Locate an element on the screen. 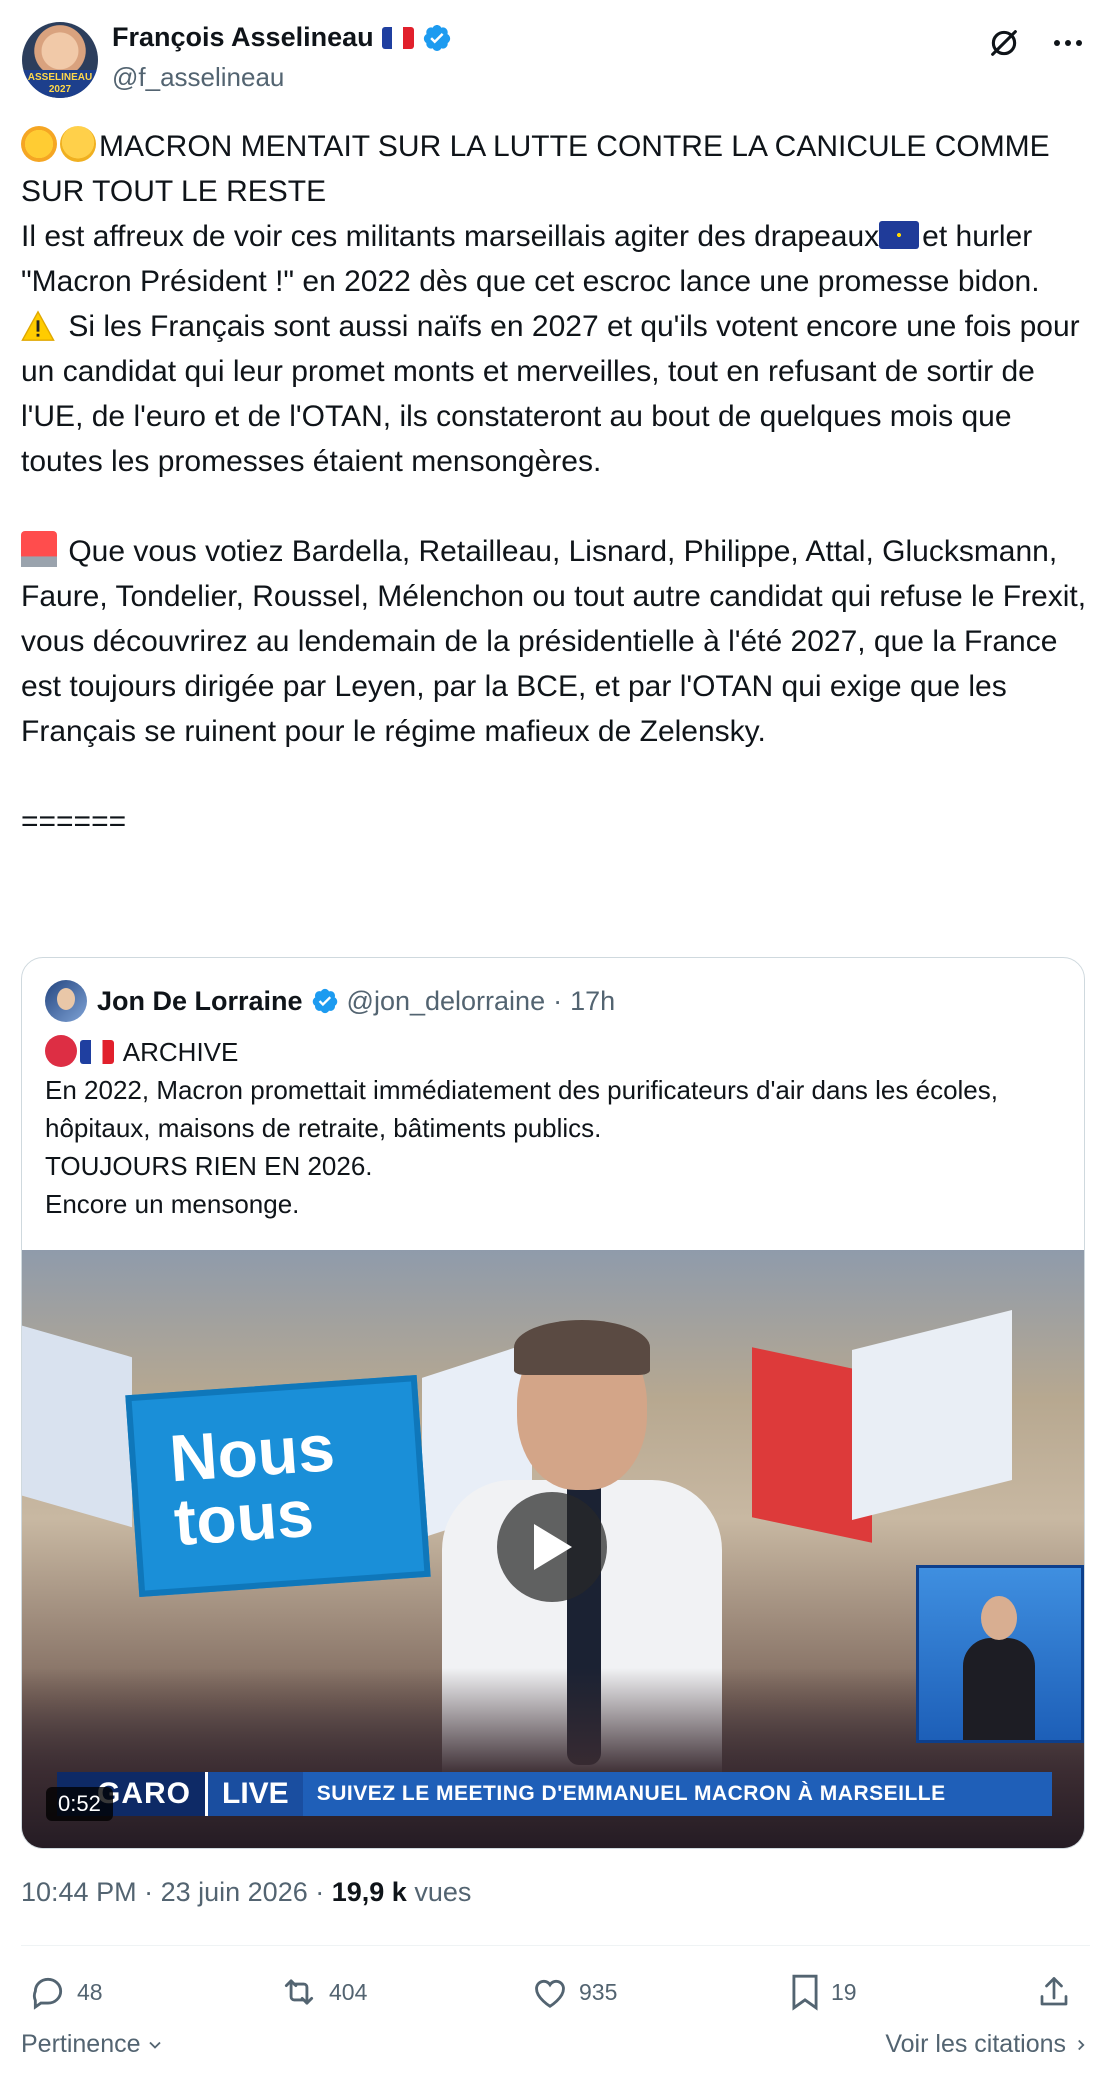 Image resolution: width=1111 pixels, height=2081 pixels. top-actions is located at coordinates (1036, 43).